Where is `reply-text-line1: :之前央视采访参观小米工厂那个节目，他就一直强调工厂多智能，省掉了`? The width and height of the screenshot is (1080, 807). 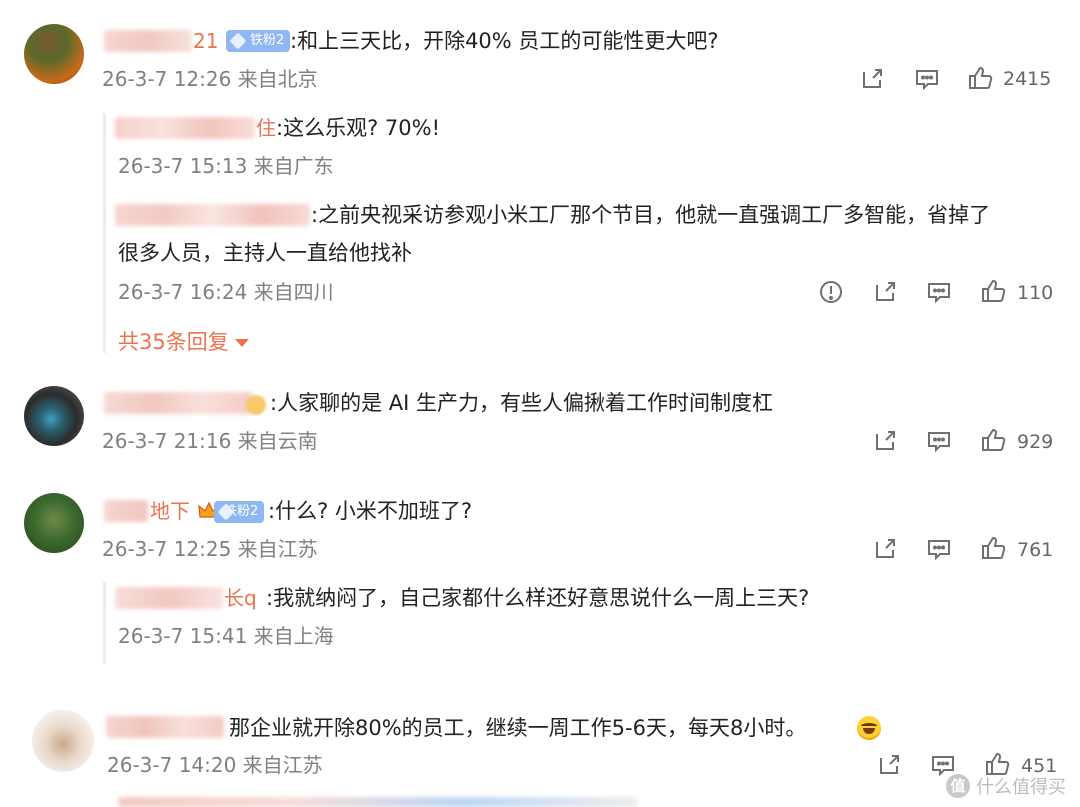
reply-text-line1: :之前央视采访参观小米工厂那个节目，他就一直强调工厂多智能，省掉了 is located at coordinates (651, 215).